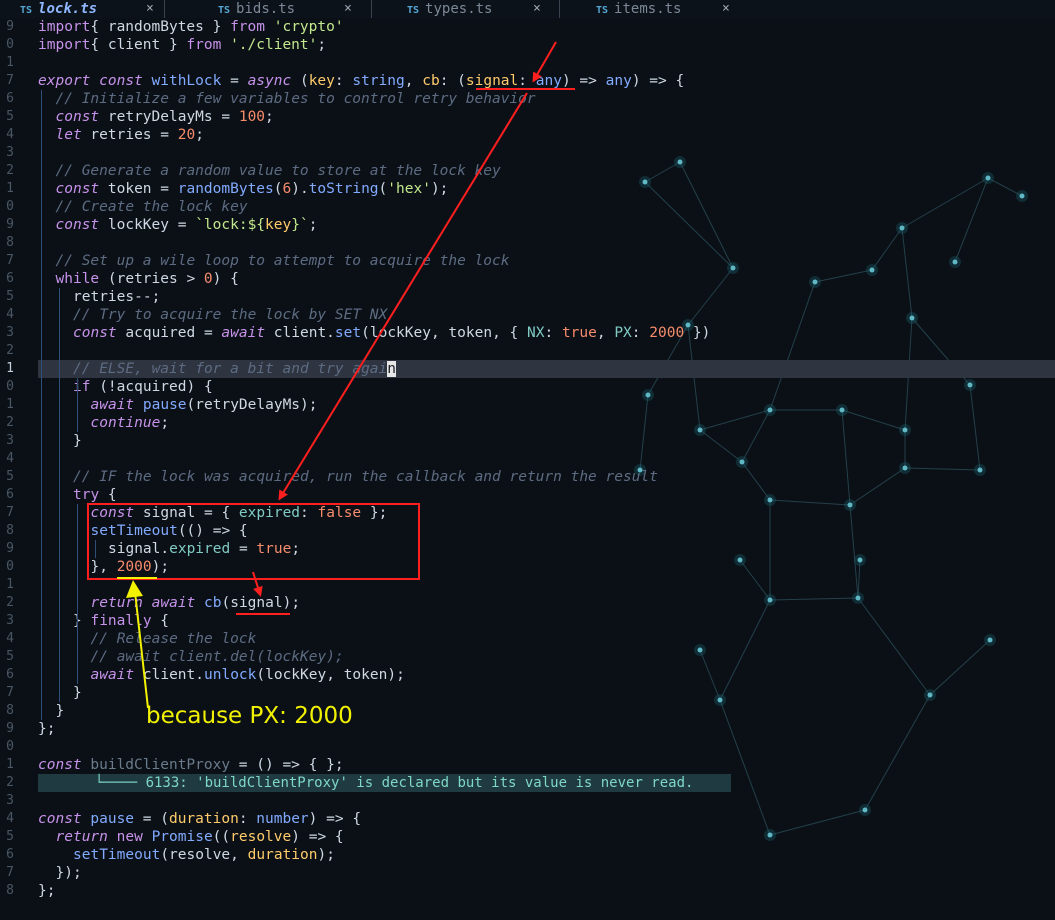  I want to click on code-line: 3}, so click(527, 441).